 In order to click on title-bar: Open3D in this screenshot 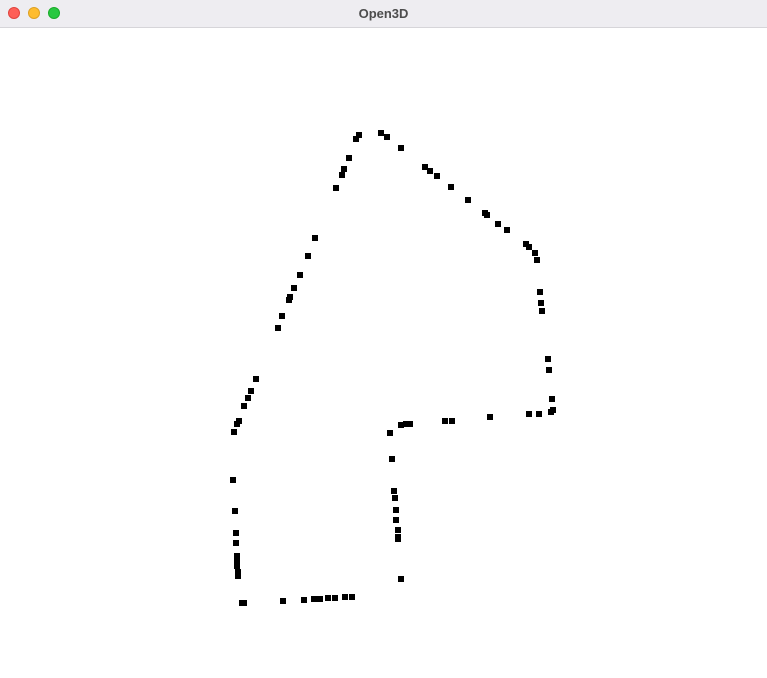, I will do `click(383, 14)`.